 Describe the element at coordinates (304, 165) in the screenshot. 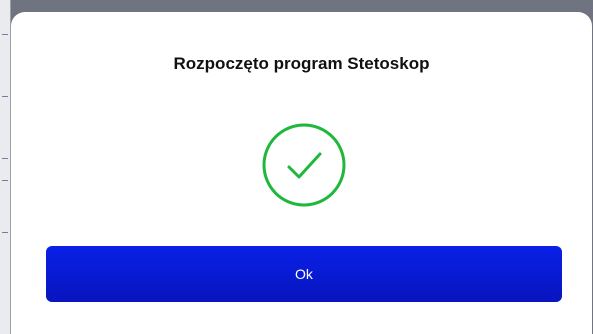

I see `check-circle-icon` at that location.